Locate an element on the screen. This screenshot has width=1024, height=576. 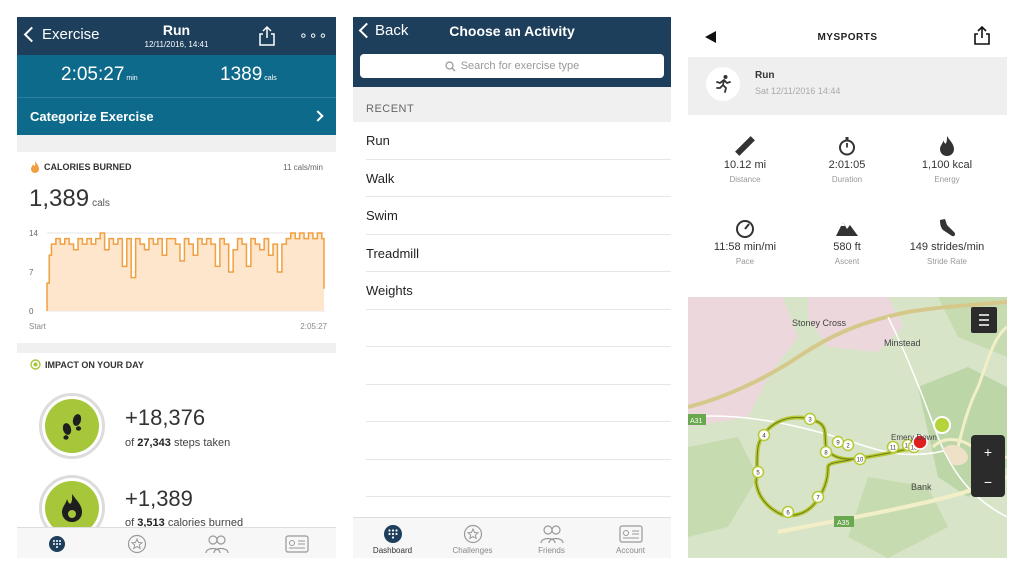
list-item-walk: Walk is located at coordinates (518, 178).